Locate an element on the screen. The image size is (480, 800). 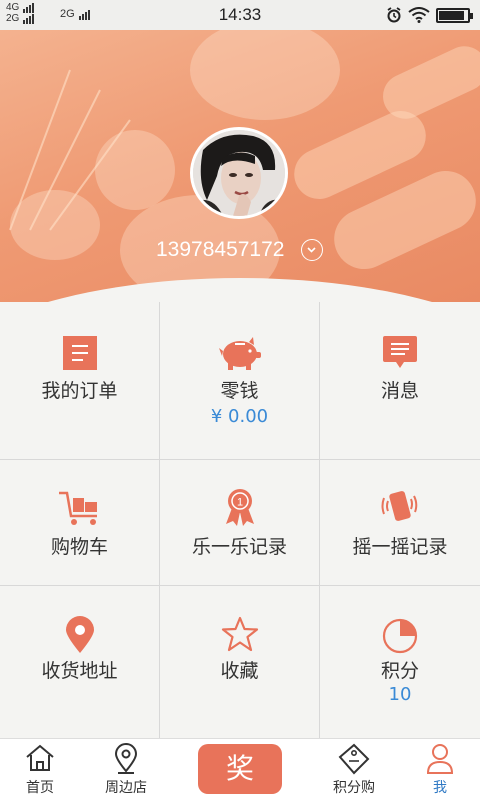
tab-nearby: 周边店 is located at coordinates (126, 769).